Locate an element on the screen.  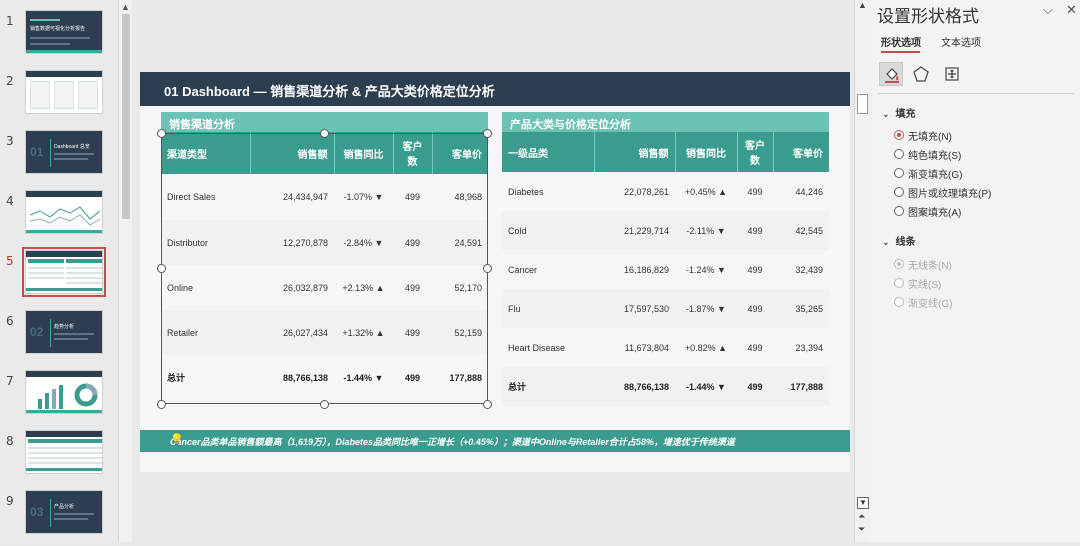
yoy-value: +0.45% ▲ is located at coordinates (706, 191).